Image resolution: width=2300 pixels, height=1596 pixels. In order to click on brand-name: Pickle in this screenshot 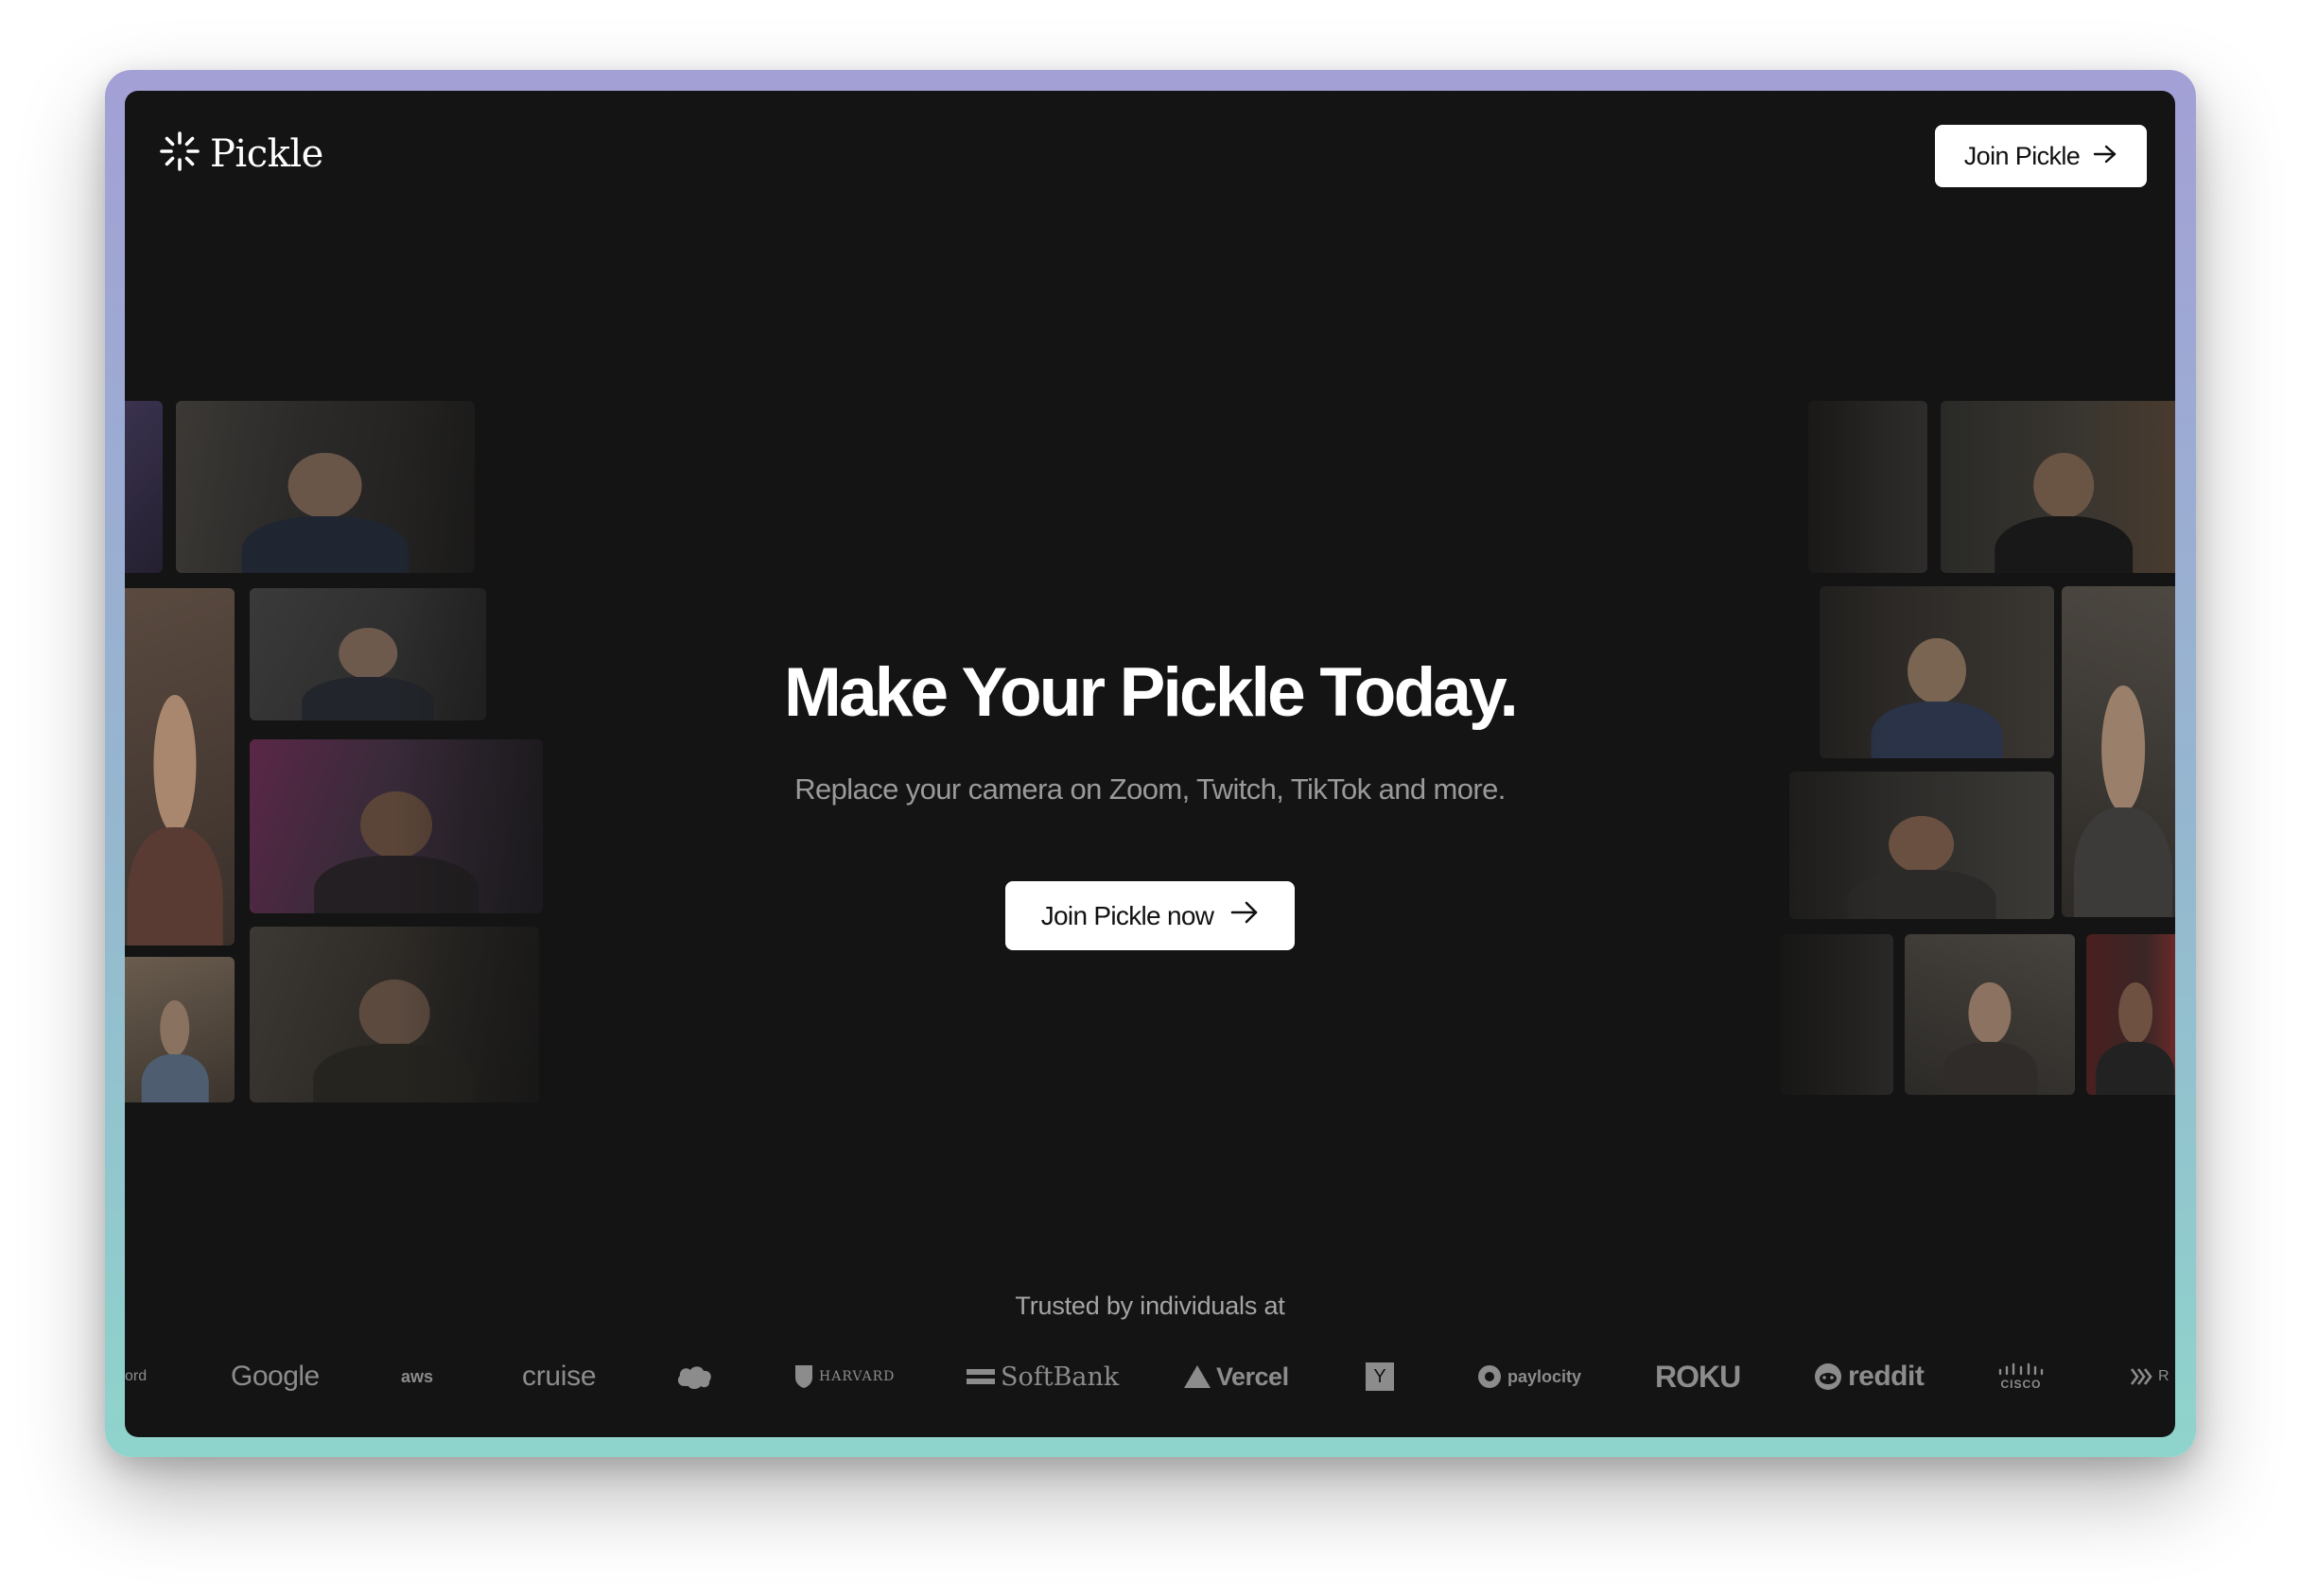, I will do `click(266, 154)`.